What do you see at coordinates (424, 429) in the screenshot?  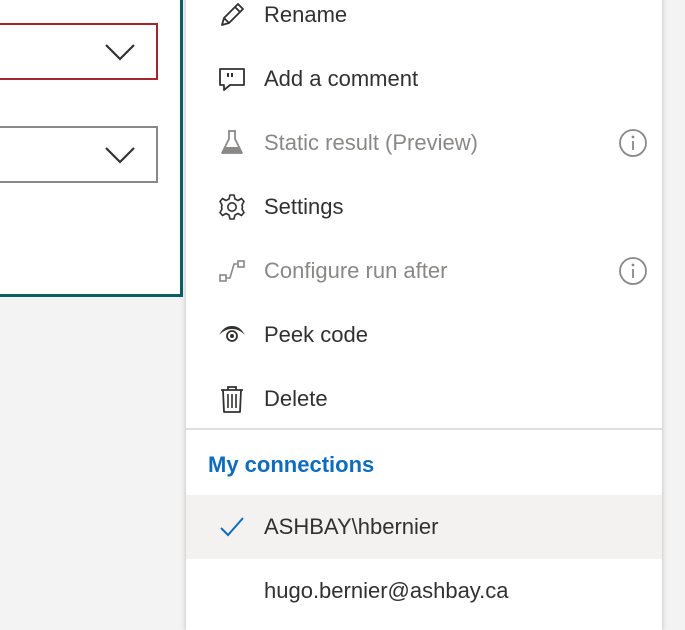 I see `menu-divider` at bounding box center [424, 429].